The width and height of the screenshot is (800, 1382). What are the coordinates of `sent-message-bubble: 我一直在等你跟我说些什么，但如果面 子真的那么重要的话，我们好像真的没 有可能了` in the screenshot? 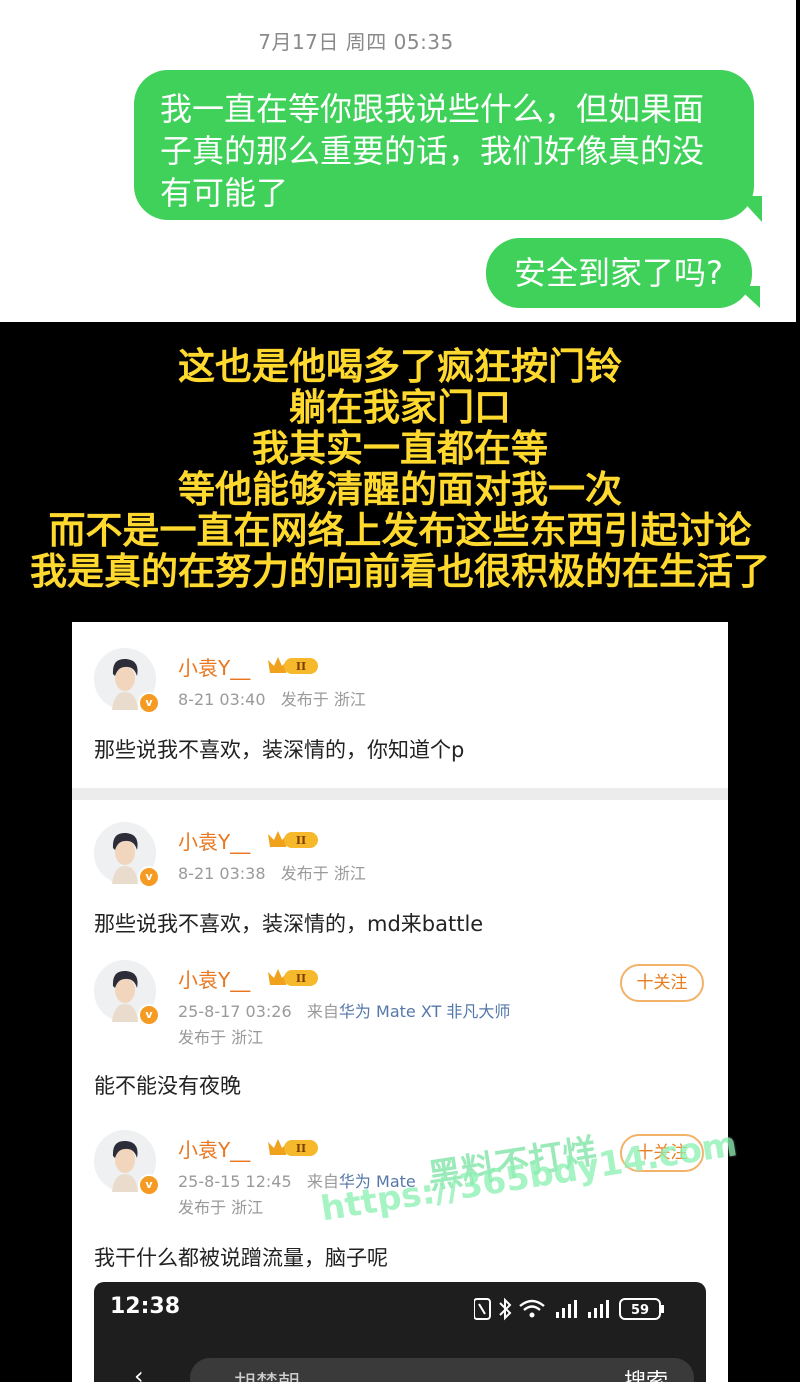 It's located at (444, 145).